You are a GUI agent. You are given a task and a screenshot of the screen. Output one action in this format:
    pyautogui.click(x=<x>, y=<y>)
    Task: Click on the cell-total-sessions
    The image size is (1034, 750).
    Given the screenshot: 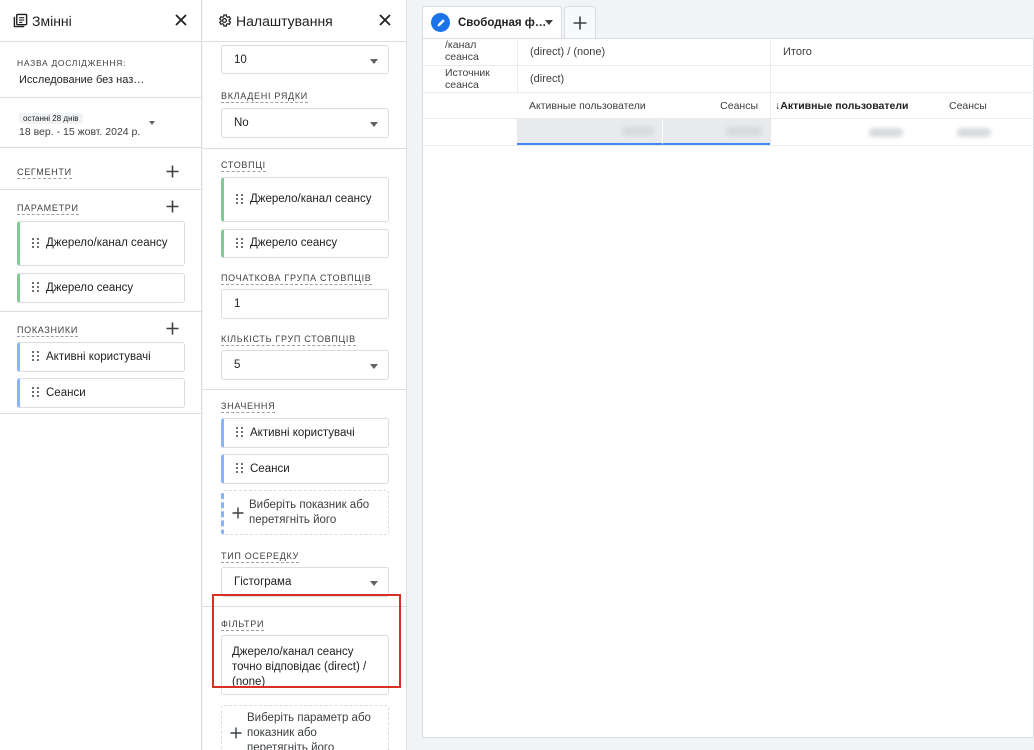 What is the action you would take?
    pyautogui.click(x=984, y=132)
    